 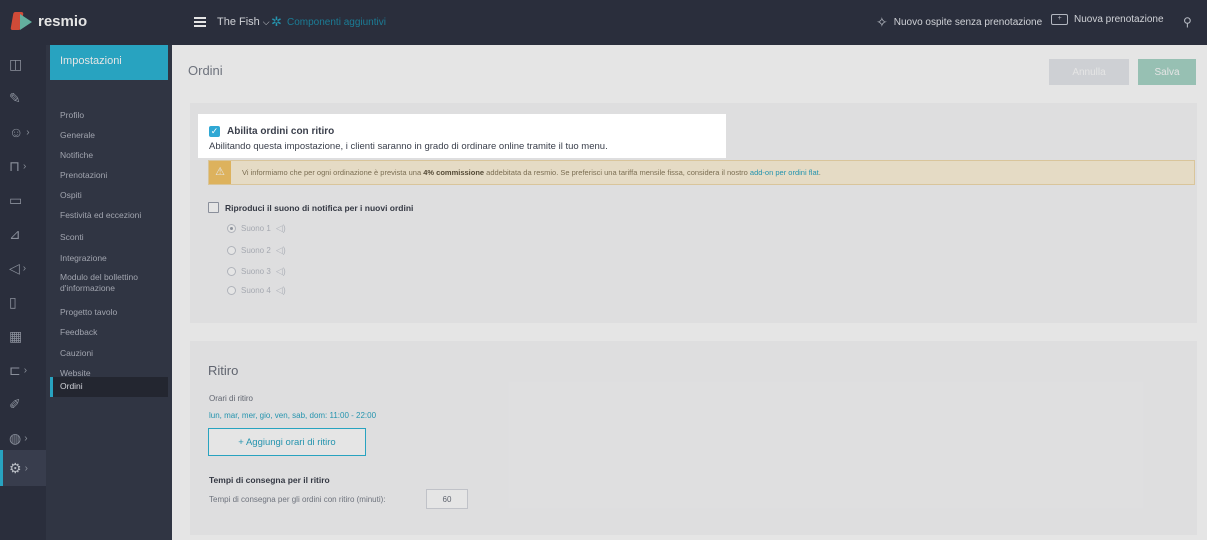 I want to click on new-reservation-button: + Nuova prenotazione, so click(x=1107, y=19).